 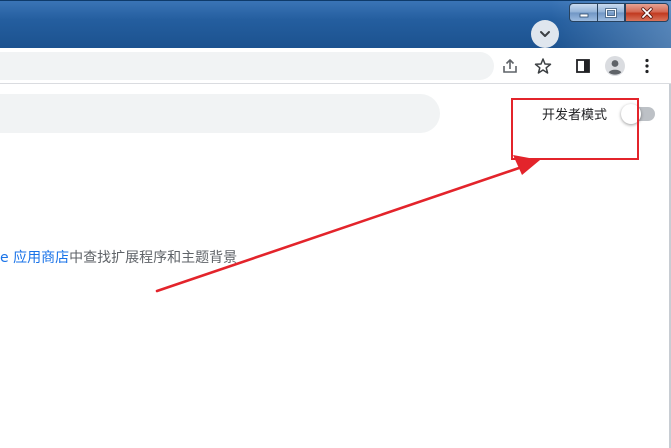 I want to click on kebab-menu-icon, so click(x=647, y=66).